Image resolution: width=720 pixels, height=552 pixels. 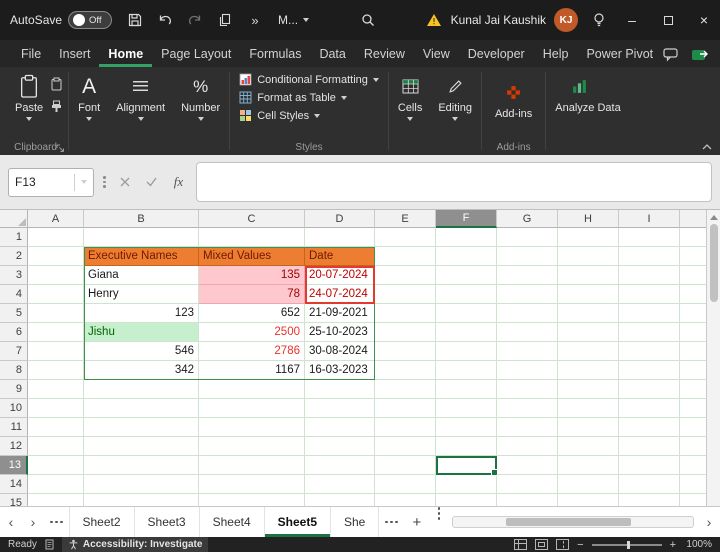 What do you see at coordinates (225, 20) in the screenshot?
I see `copy-icon` at bounding box center [225, 20].